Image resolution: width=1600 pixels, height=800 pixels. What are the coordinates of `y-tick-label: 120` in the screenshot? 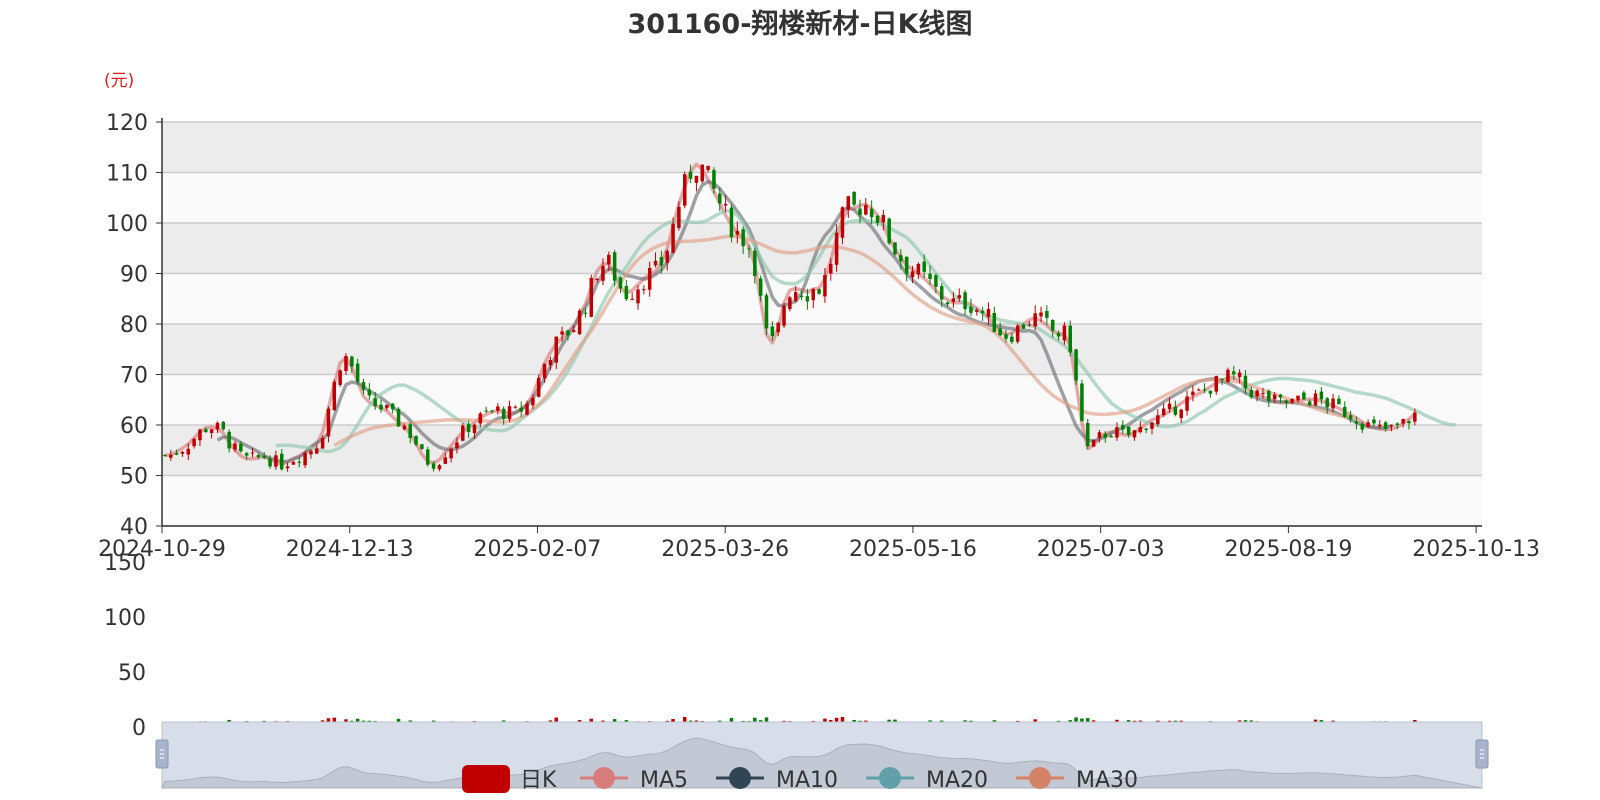 It's located at (127, 123).